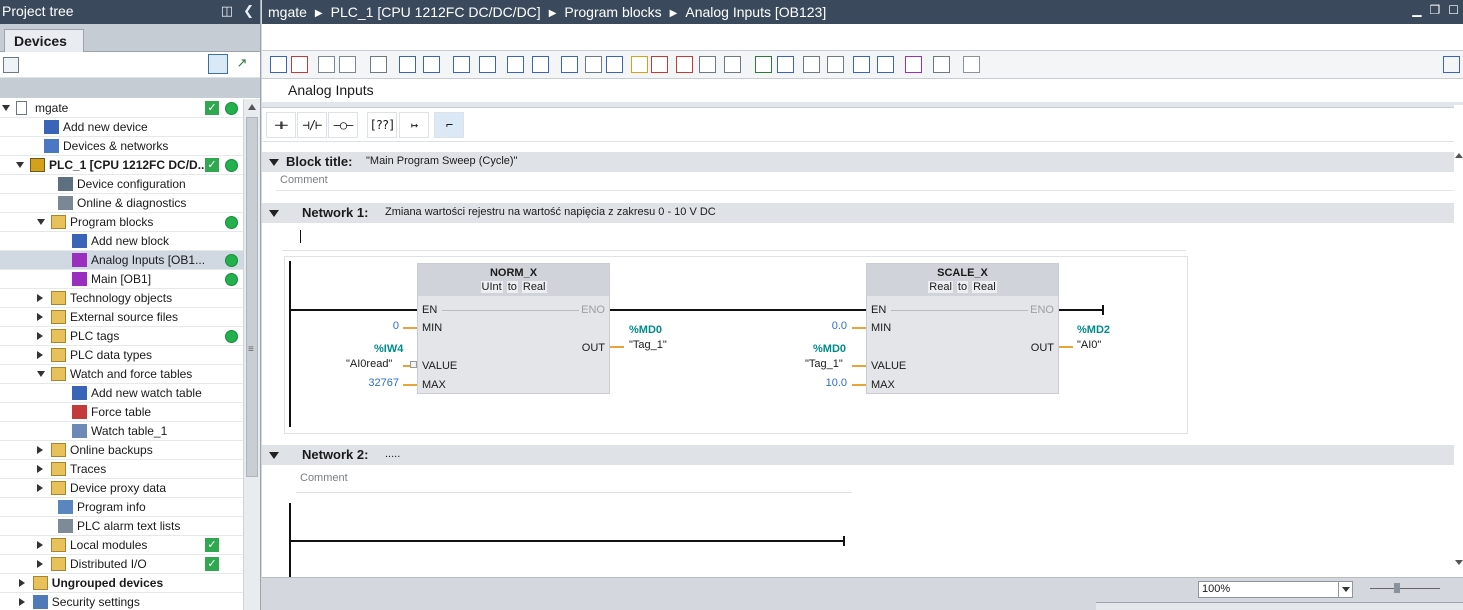  Describe the element at coordinates (248, 11) in the screenshot. I see `collapse-panel-icon: ❮` at that location.